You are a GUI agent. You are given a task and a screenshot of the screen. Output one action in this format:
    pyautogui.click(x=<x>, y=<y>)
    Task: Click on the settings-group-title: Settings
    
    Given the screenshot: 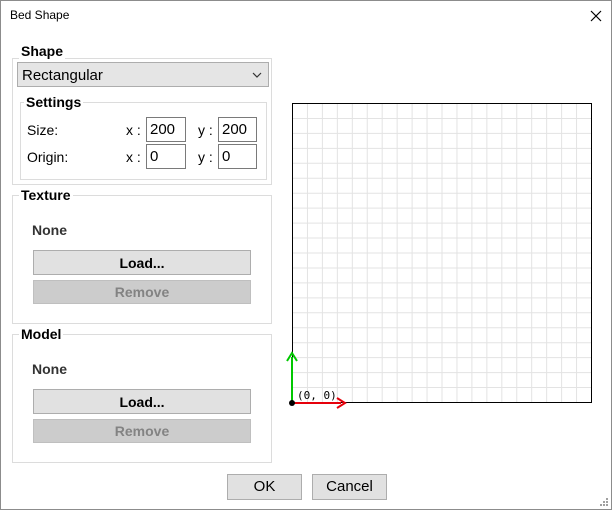 What is the action you would take?
    pyautogui.click(x=54, y=102)
    